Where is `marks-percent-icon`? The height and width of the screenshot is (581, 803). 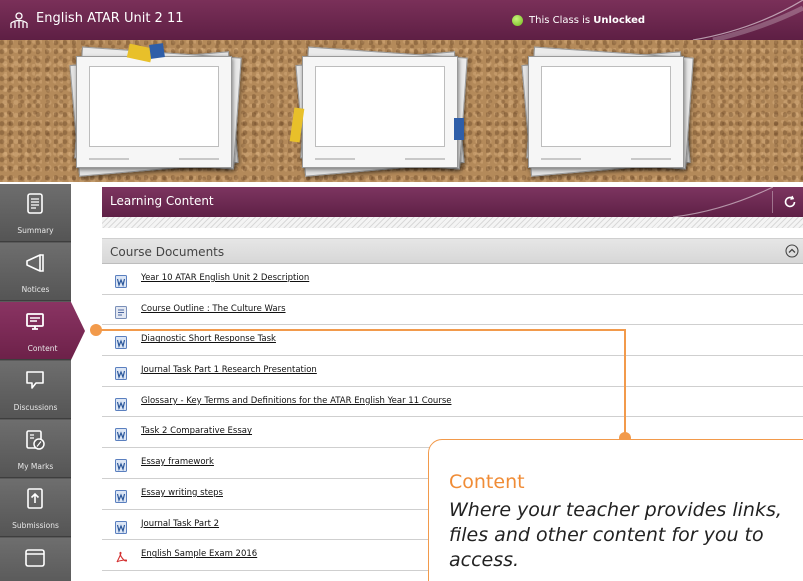
marks-percent-icon is located at coordinates (35, 440).